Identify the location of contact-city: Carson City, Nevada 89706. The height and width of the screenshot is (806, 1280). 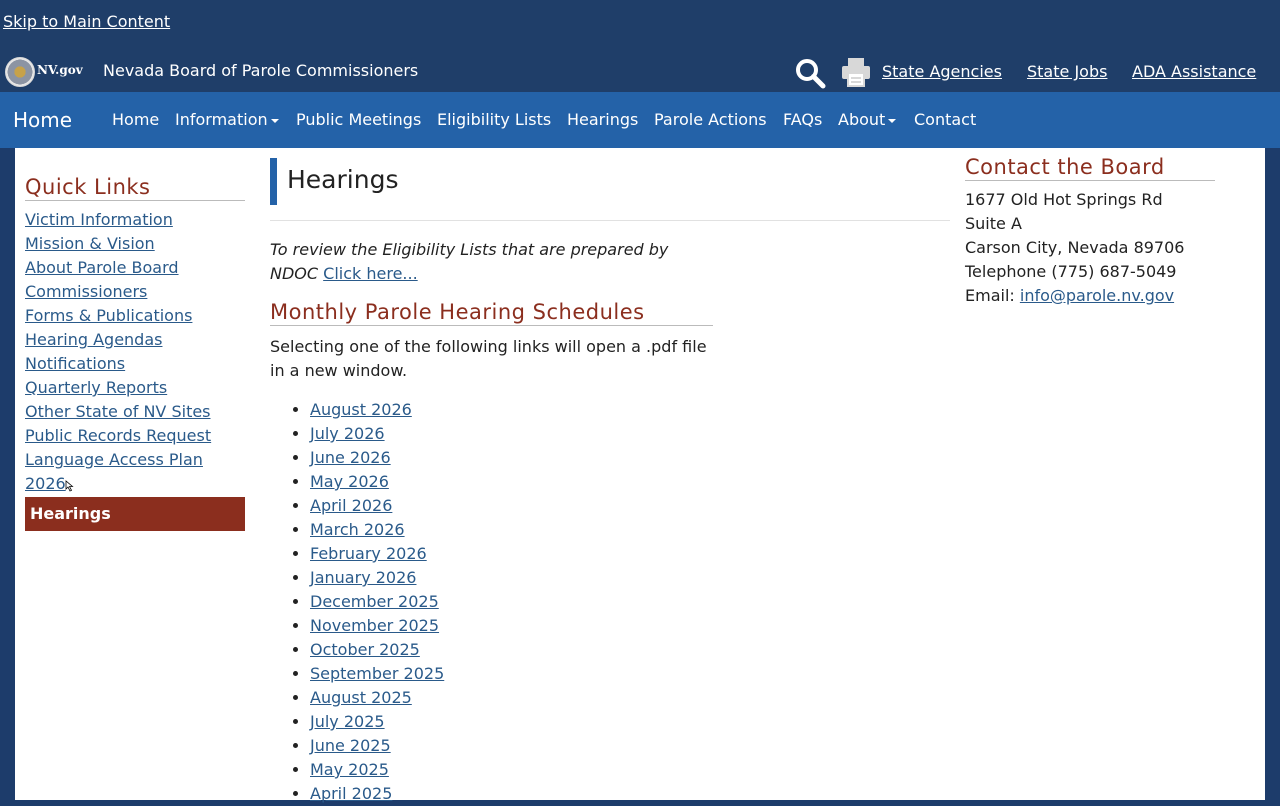
(1075, 247).